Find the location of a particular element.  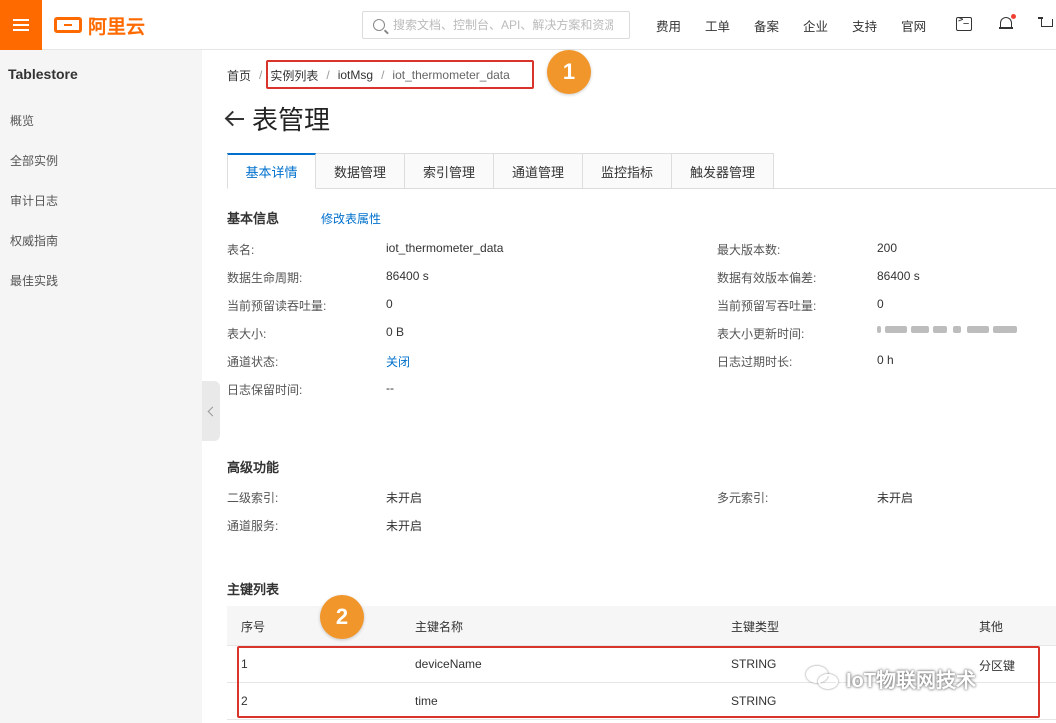

menu-icon is located at coordinates (21, 25).